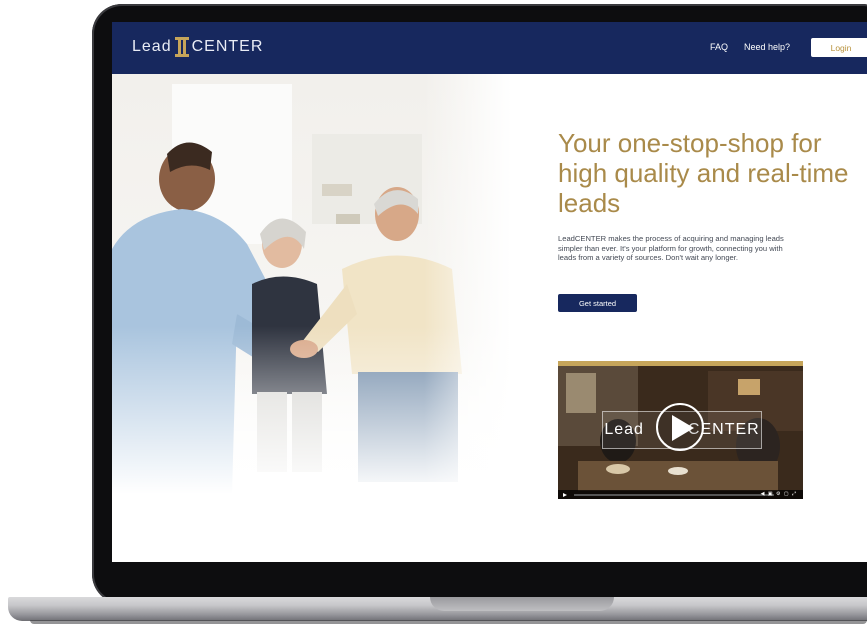 The width and height of the screenshot is (867, 624). Describe the element at coordinates (489, 48) in the screenshot. I see `top-nav: Lead CENTER FAQ Need help? Login` at that location.